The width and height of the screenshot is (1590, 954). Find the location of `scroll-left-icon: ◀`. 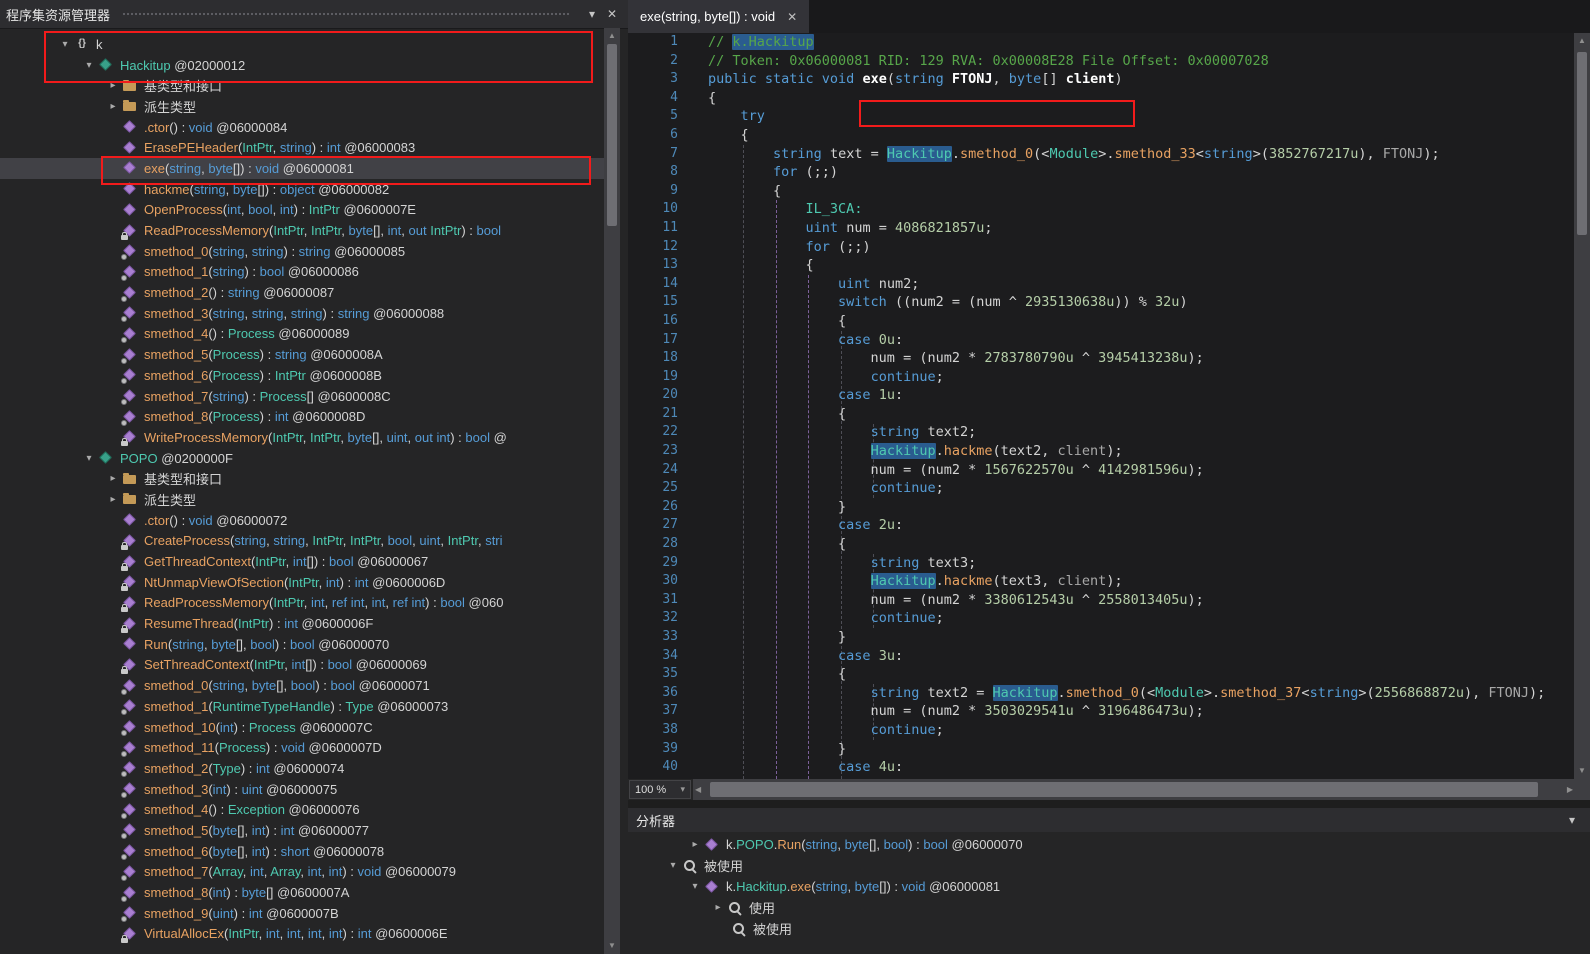

scroll-left-icon: ◀ is located at coordinates (698, 789).